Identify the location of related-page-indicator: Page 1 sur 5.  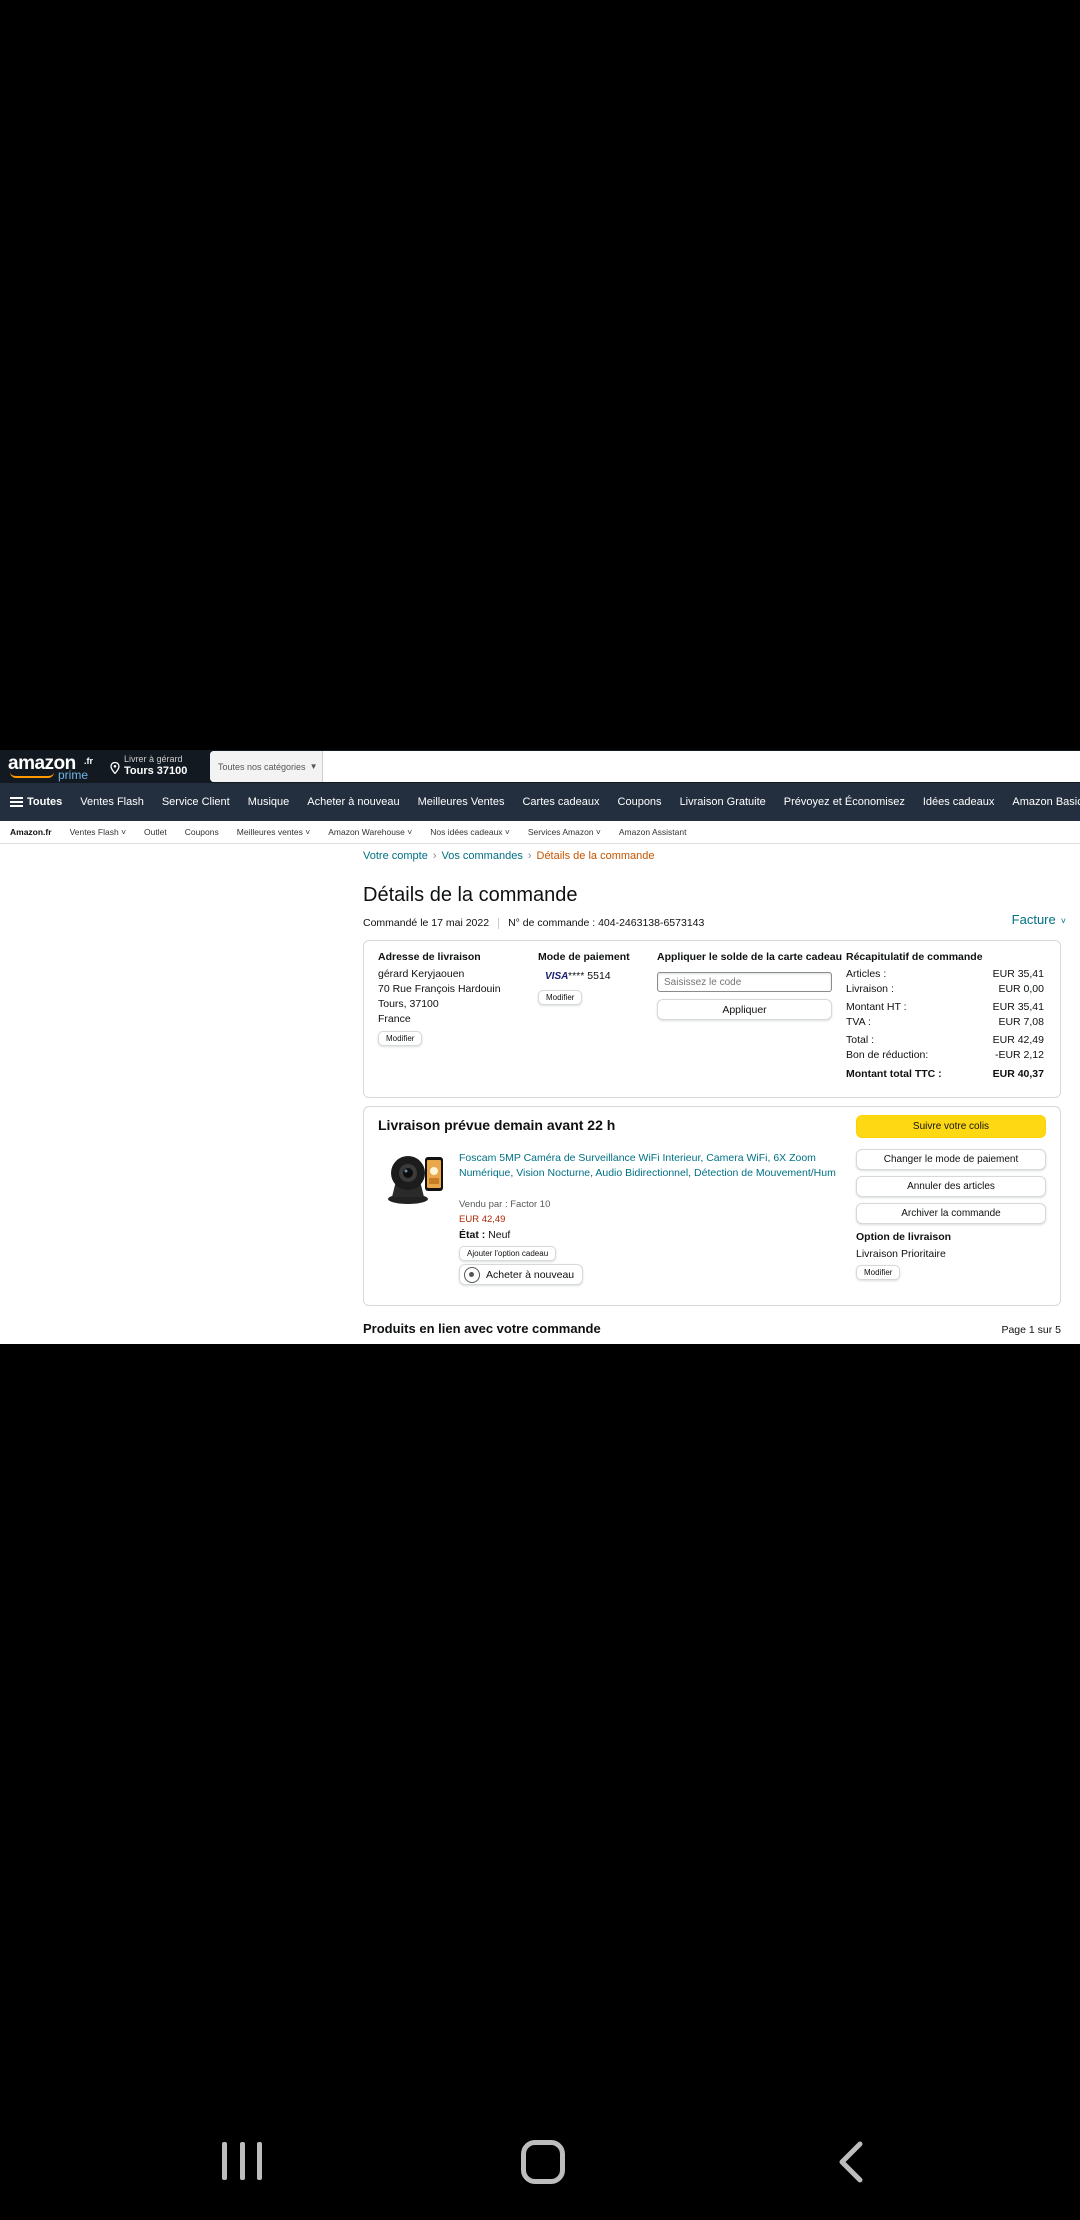
(1031, 1330).